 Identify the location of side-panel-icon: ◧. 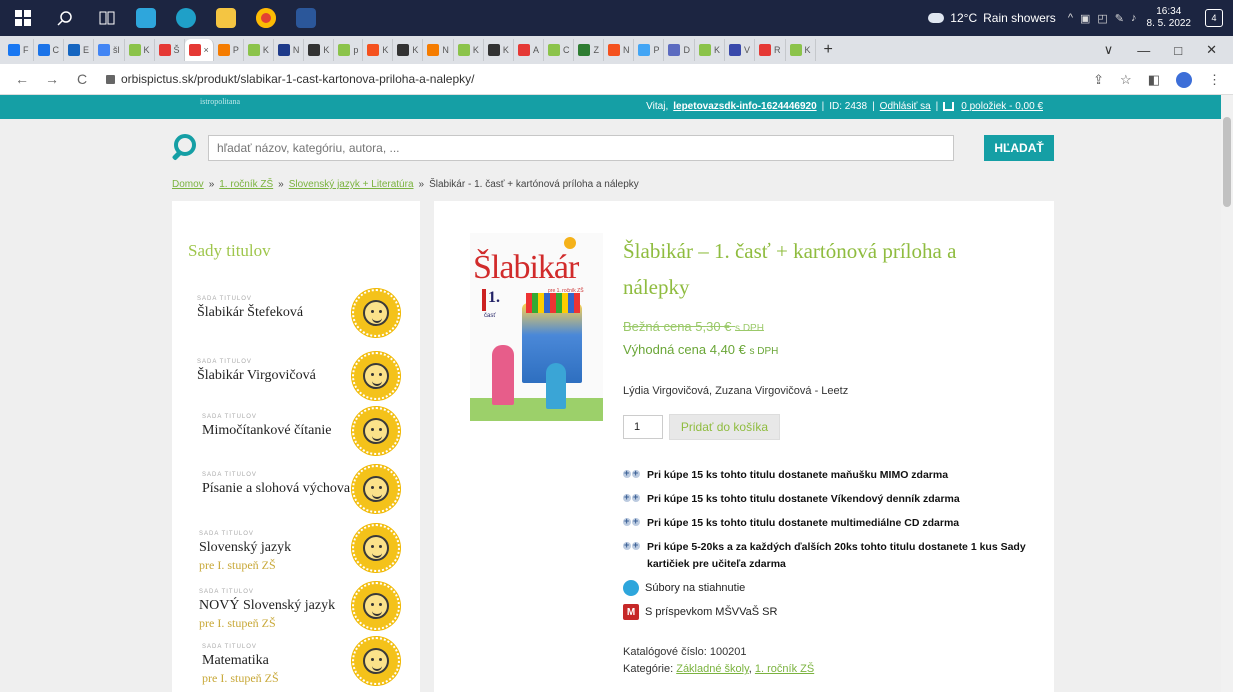
(1154, 80).